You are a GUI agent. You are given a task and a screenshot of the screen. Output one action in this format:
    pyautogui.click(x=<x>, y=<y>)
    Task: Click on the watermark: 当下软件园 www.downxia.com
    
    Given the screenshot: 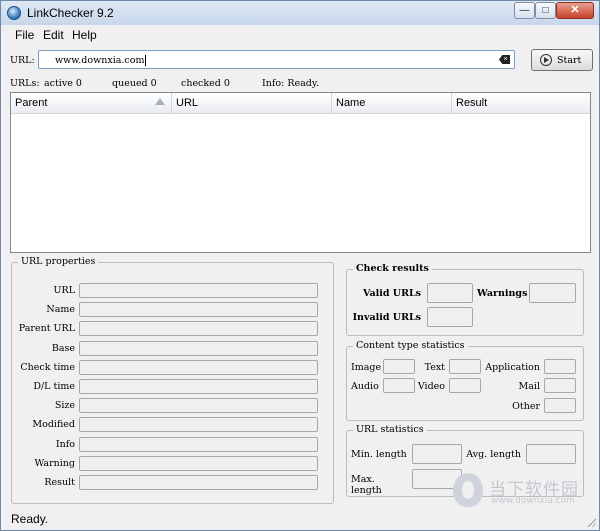 What is the action you would take?
    pyautogui.click(x=520, y=491)
    